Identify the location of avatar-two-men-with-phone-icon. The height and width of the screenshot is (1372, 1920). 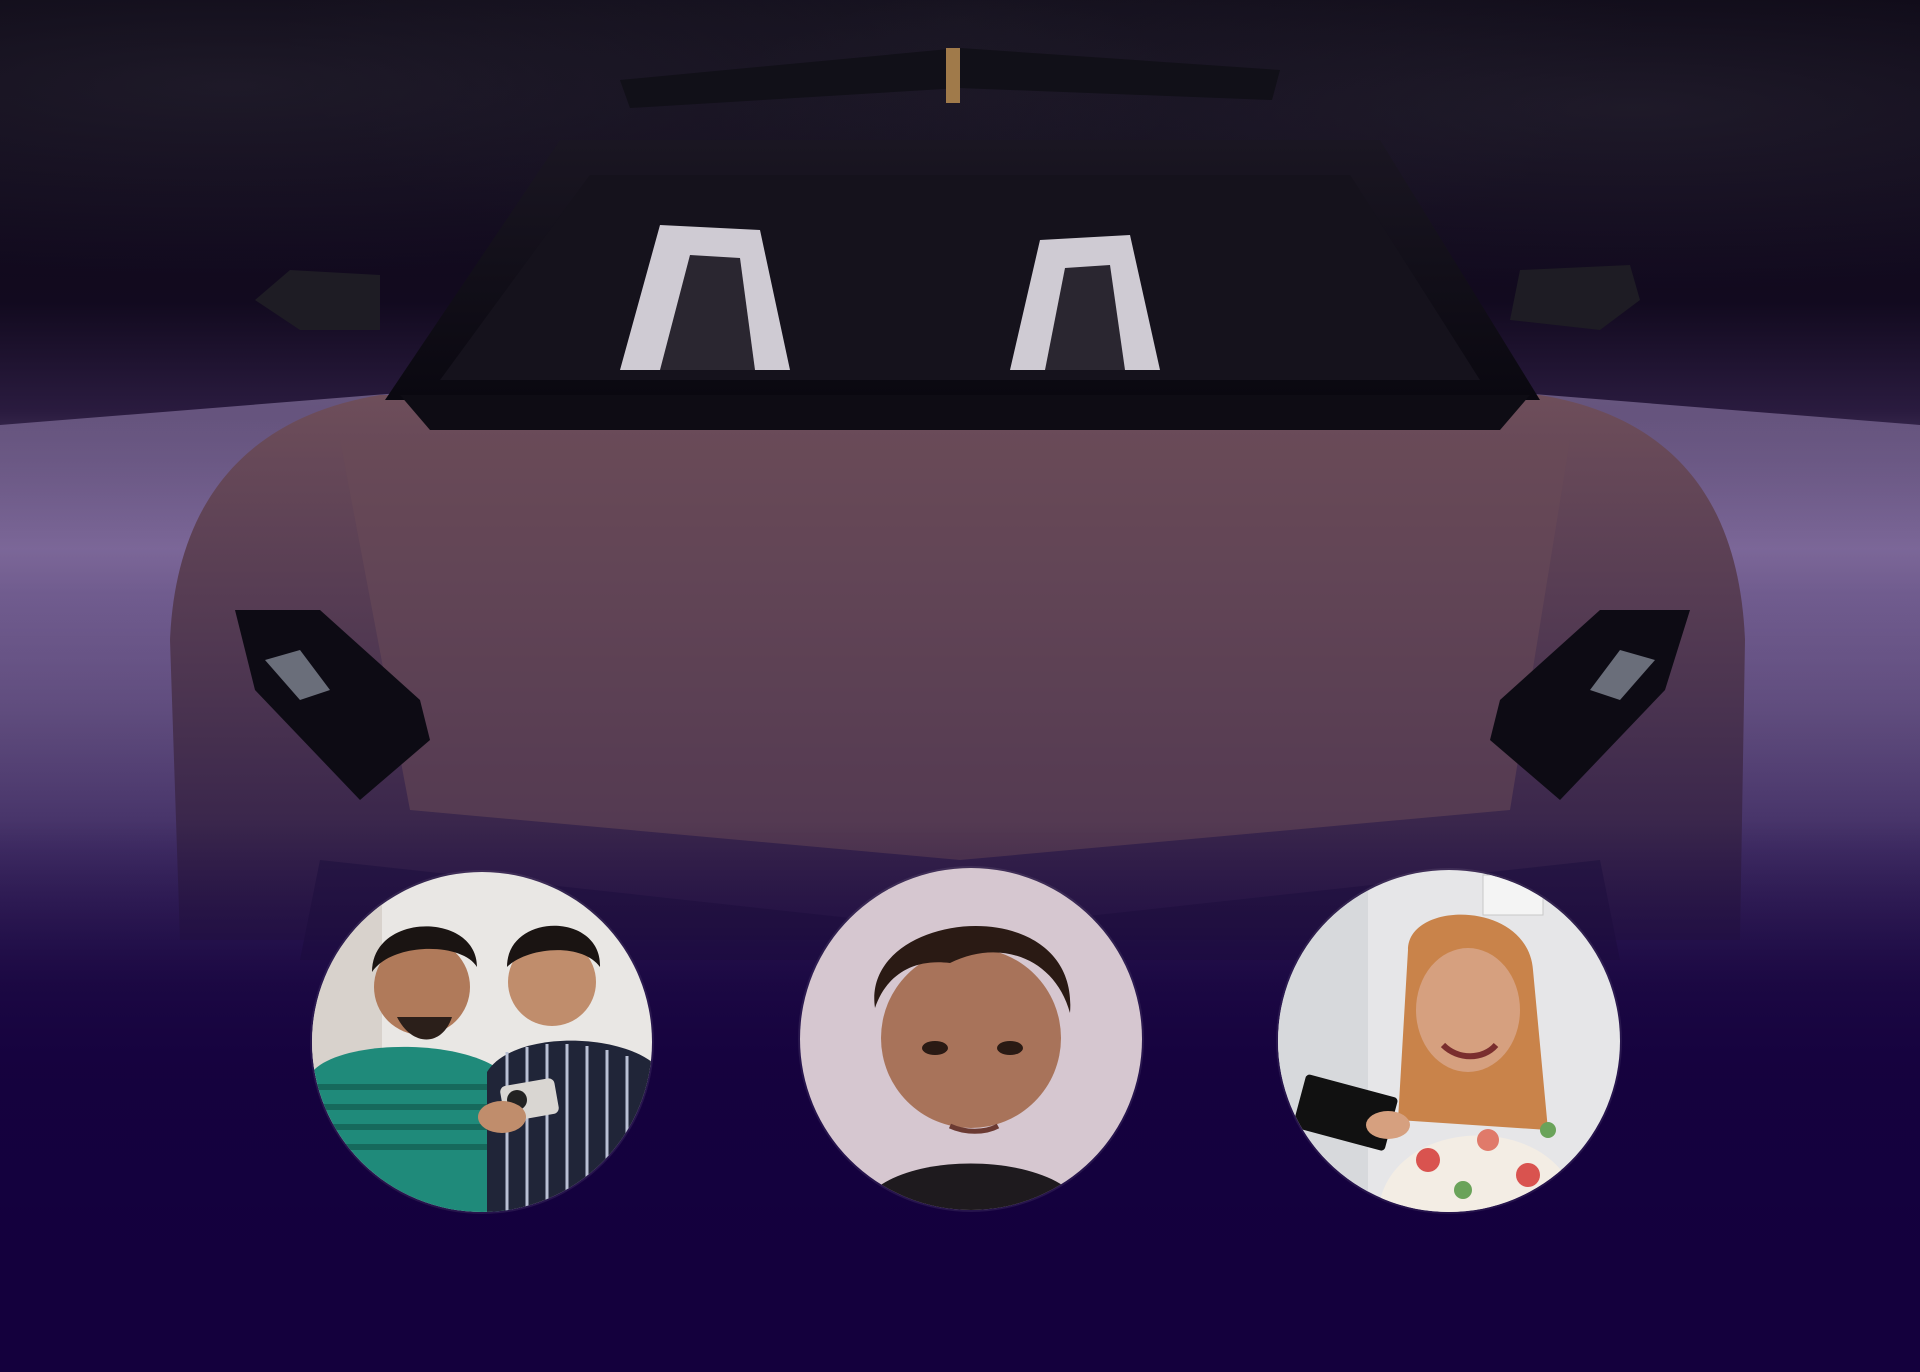
(482, 1042).